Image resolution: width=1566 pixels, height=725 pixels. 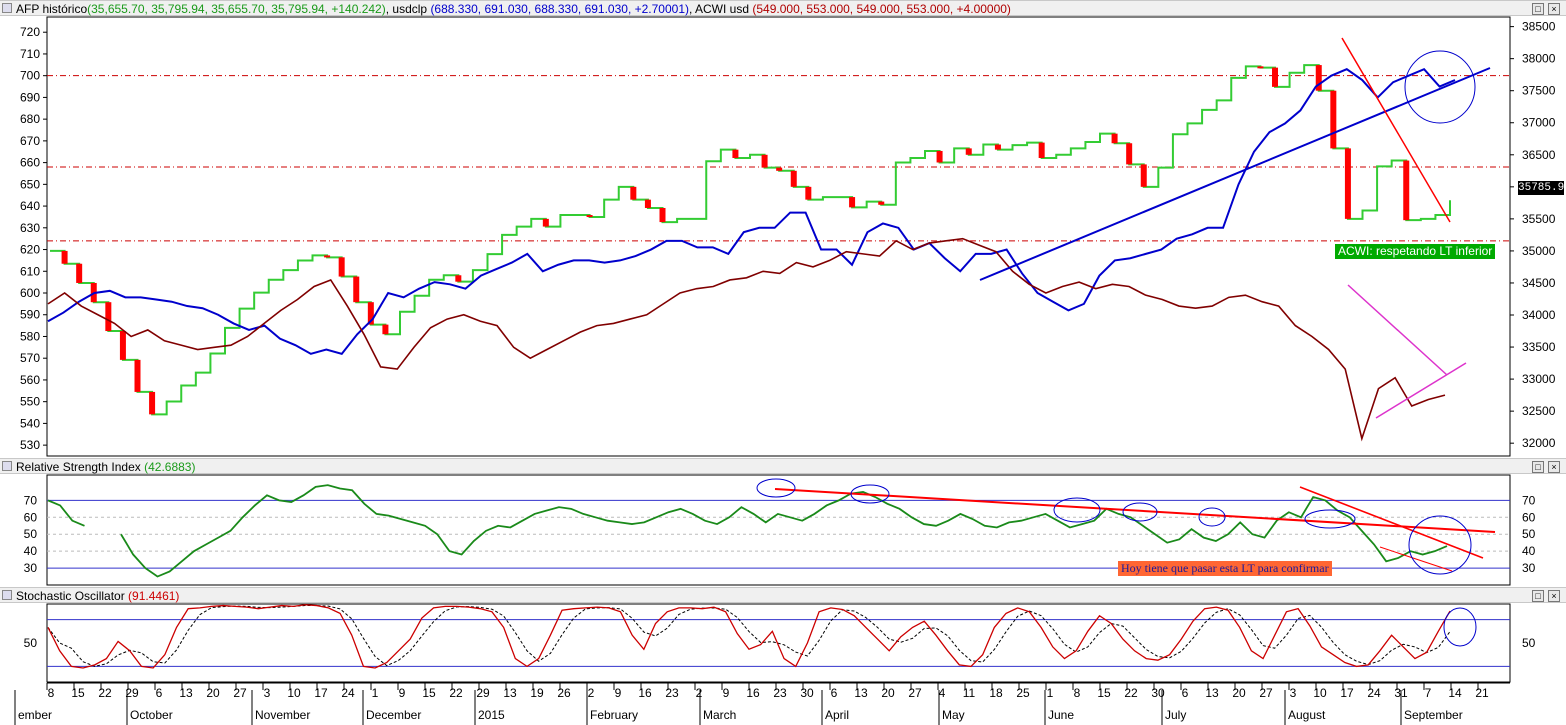 I want to click on x-day-label: 11, so click(x=969, y=693).